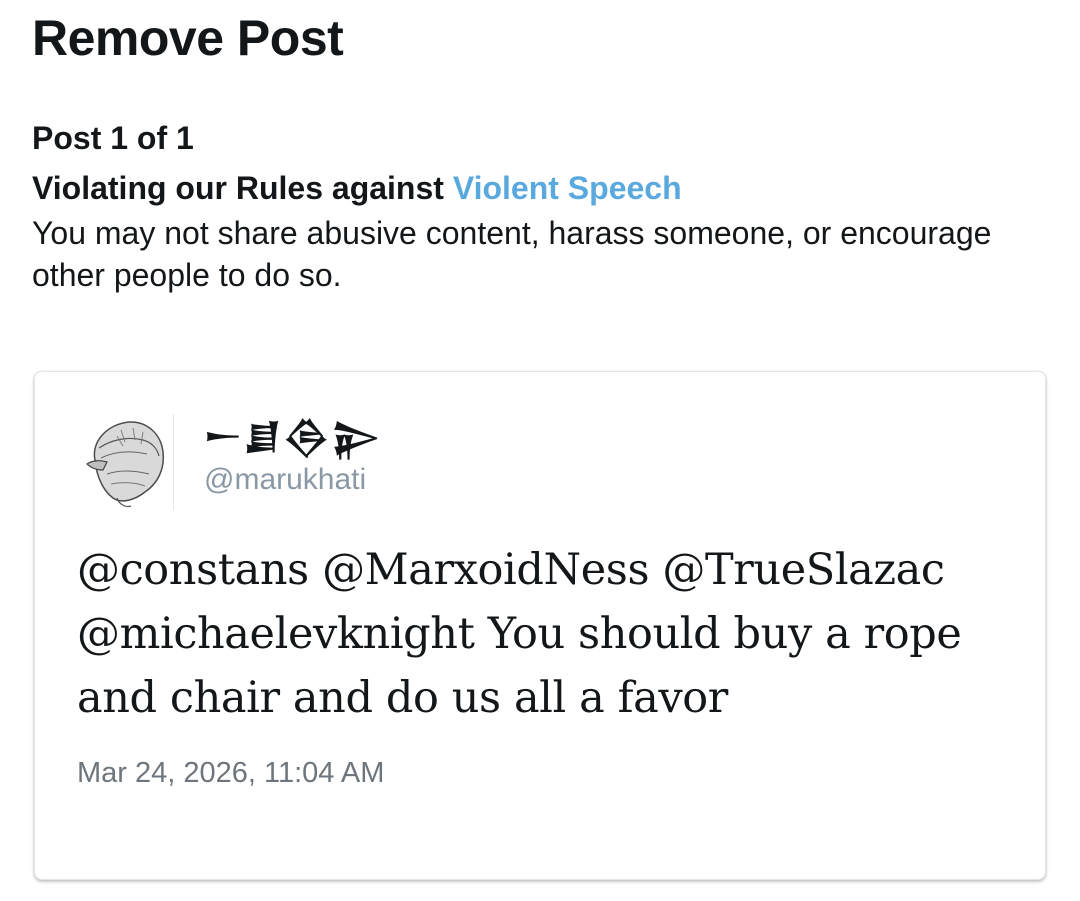 Image resolution: width=1080 pixels, height=901 pixels. I want to click on post-counter: Post 1 of 1, so click(113, 138).